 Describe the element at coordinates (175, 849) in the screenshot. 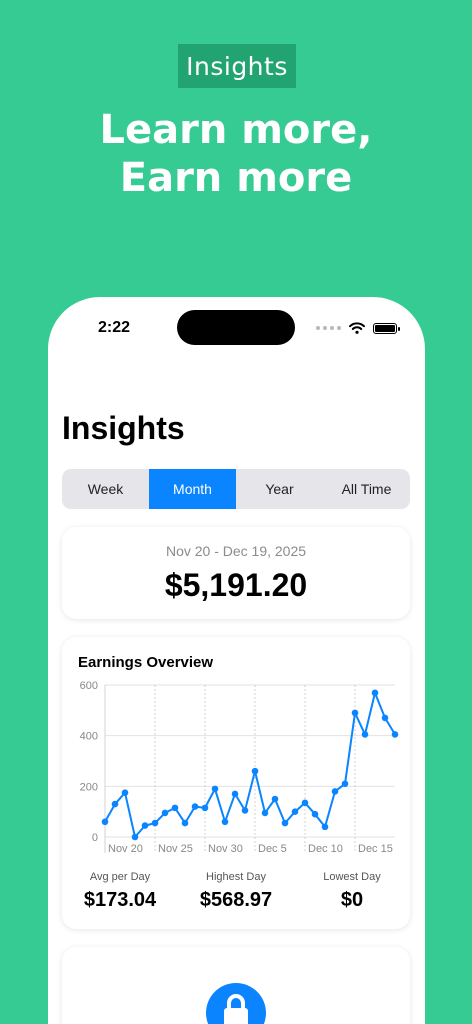

I see `x-tick-label: Nov 25` at that location.